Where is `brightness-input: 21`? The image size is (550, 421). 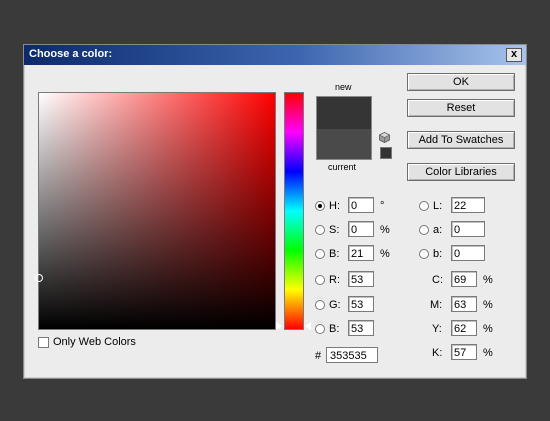
brightness-input: 21 is located at coordinates (361, 253).